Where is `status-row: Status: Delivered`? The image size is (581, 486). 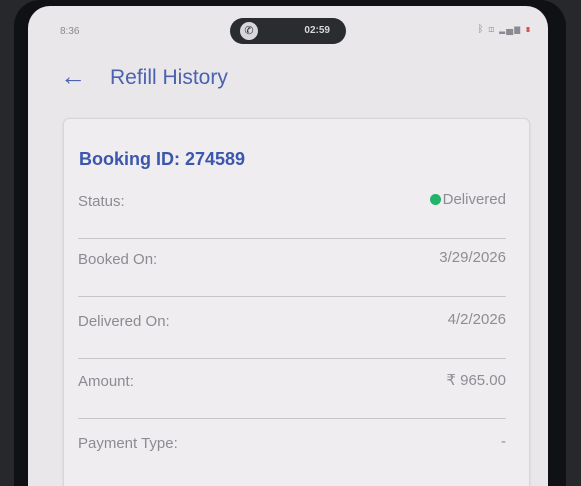
status-row: Status: Delivered is located at coordinates (292, 210).